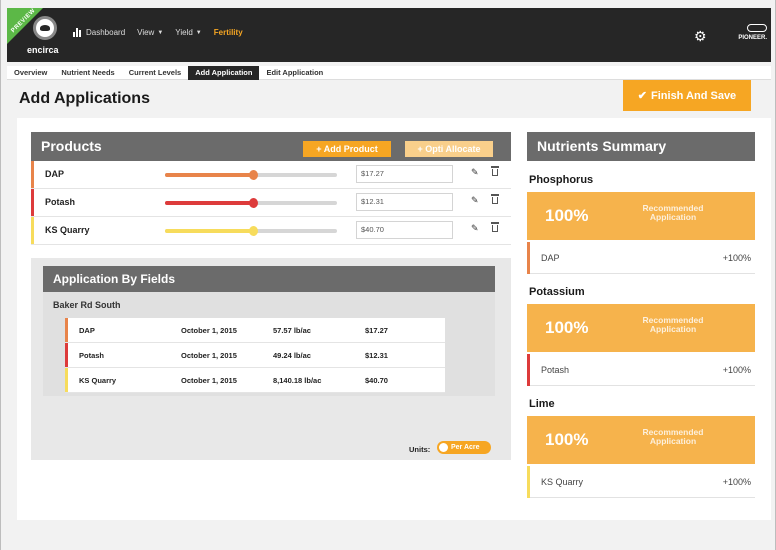 Image resolution: width=776 pixels, height=550 pixels. Describe the element at coordinates (224, 72) in the screenshot. I see `tab-add-application: Add Application` at that location.